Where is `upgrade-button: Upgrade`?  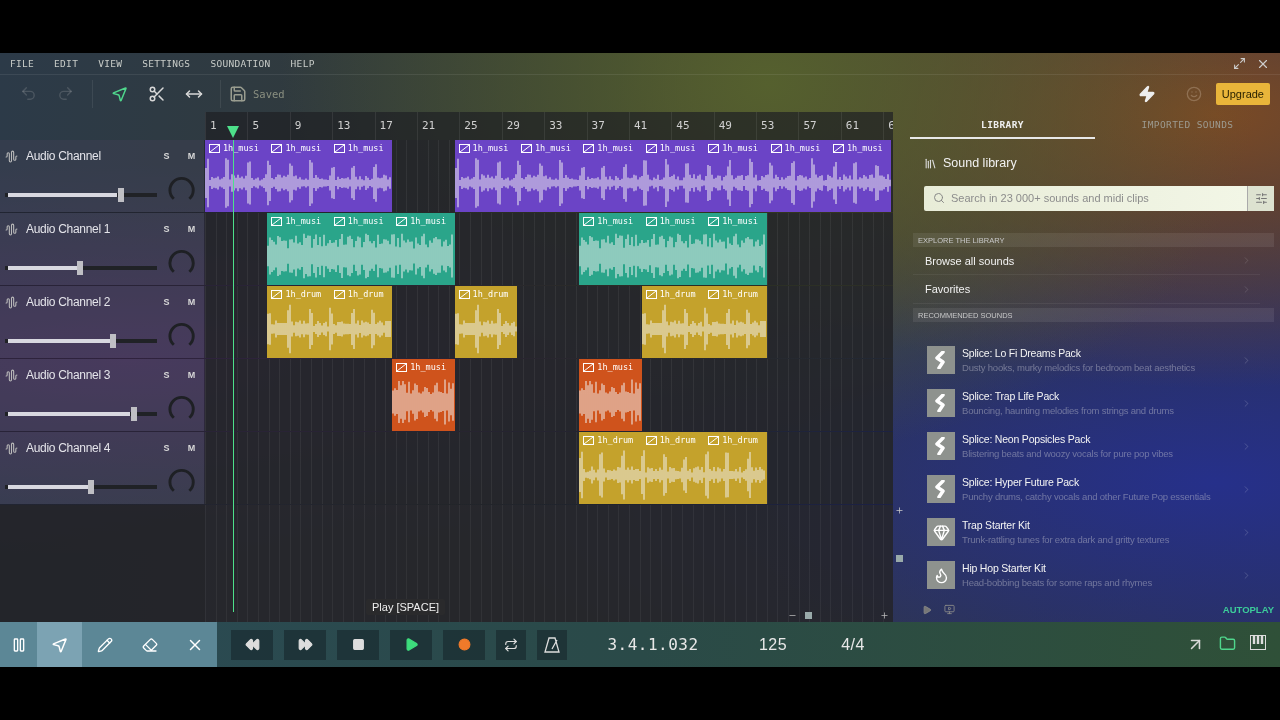 upgrade-button: Upgrade is located at coordinates (1242, 93).